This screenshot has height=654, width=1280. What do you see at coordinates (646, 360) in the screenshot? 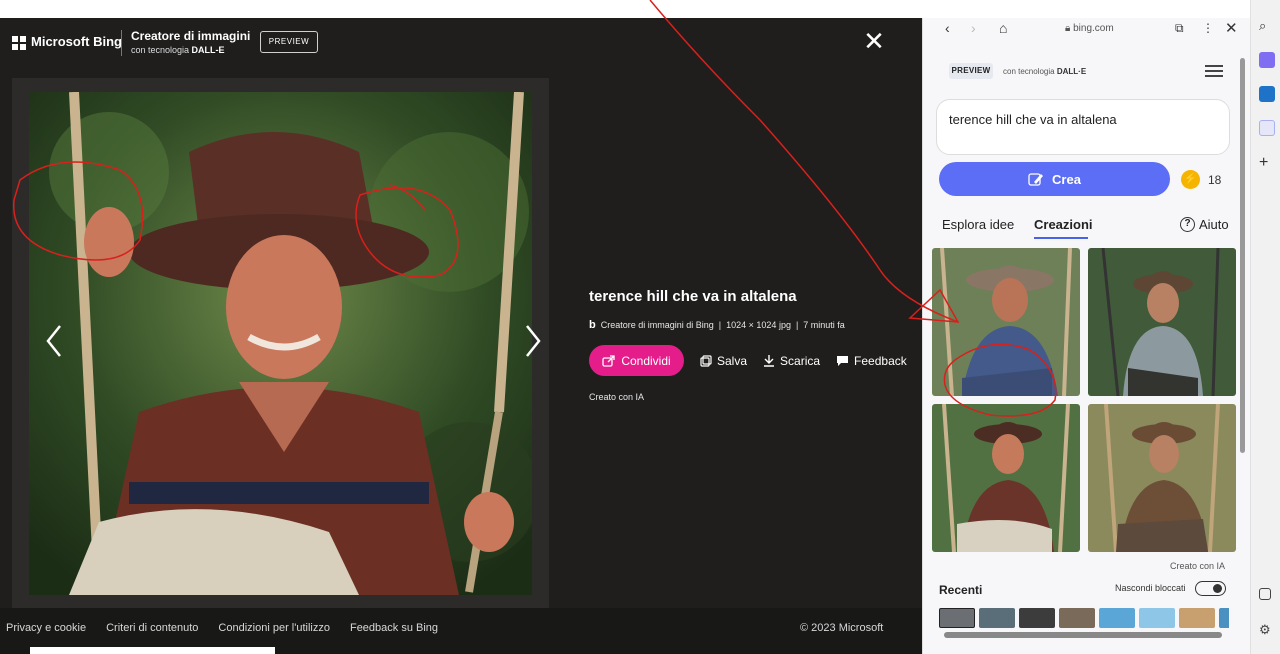
I see `share-label: Condividi` at bounding box center [646, 360].